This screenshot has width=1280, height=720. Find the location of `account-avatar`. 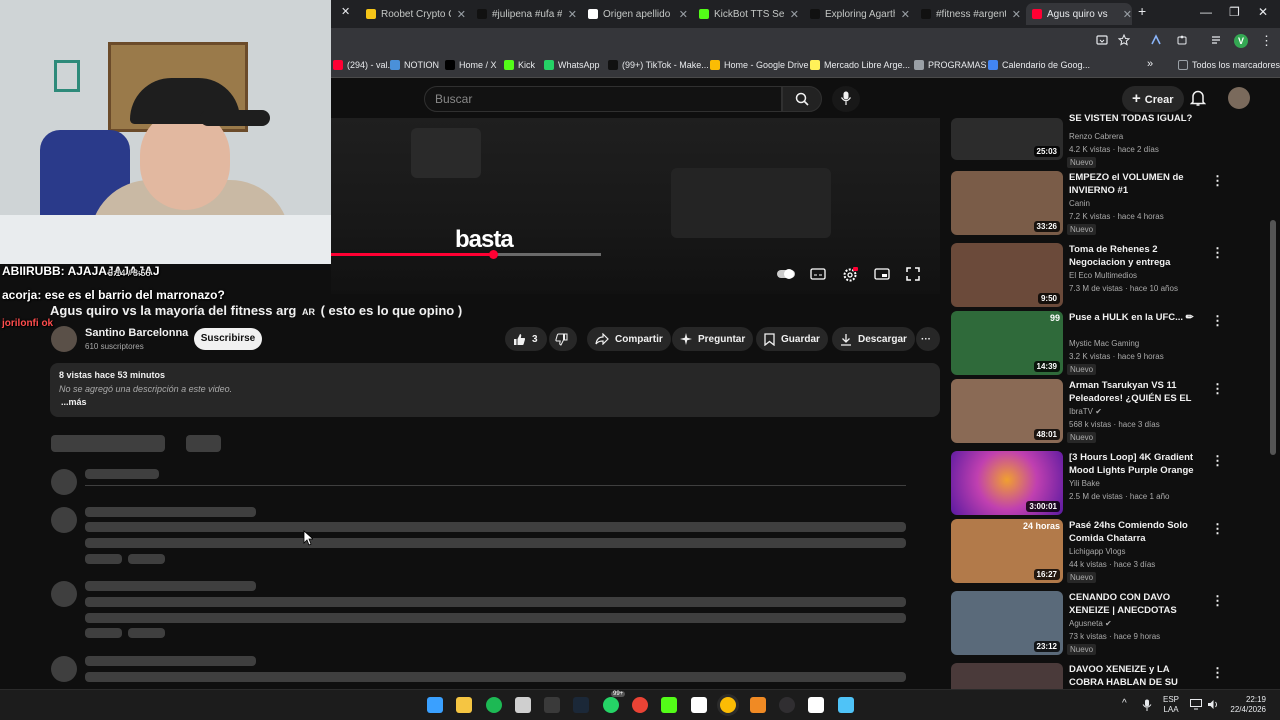

account-avatar is located at coordinates (1239, 98).